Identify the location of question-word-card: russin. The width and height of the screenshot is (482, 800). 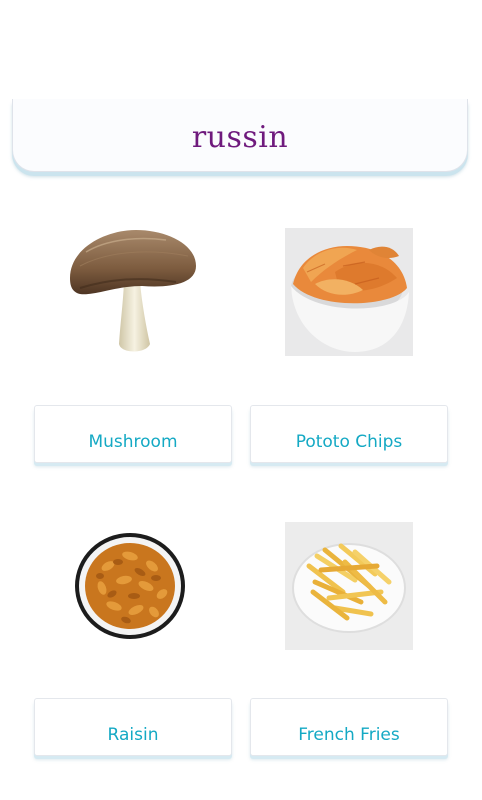
(240, 135).